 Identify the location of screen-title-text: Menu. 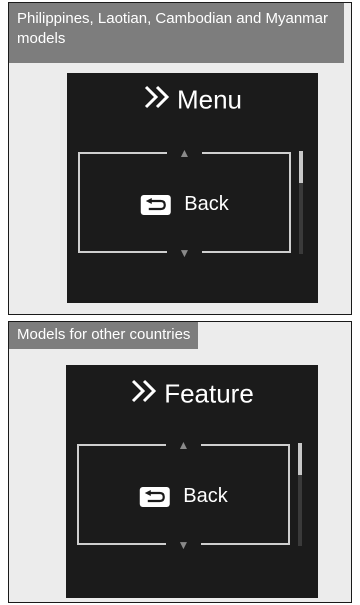
(209, 99).